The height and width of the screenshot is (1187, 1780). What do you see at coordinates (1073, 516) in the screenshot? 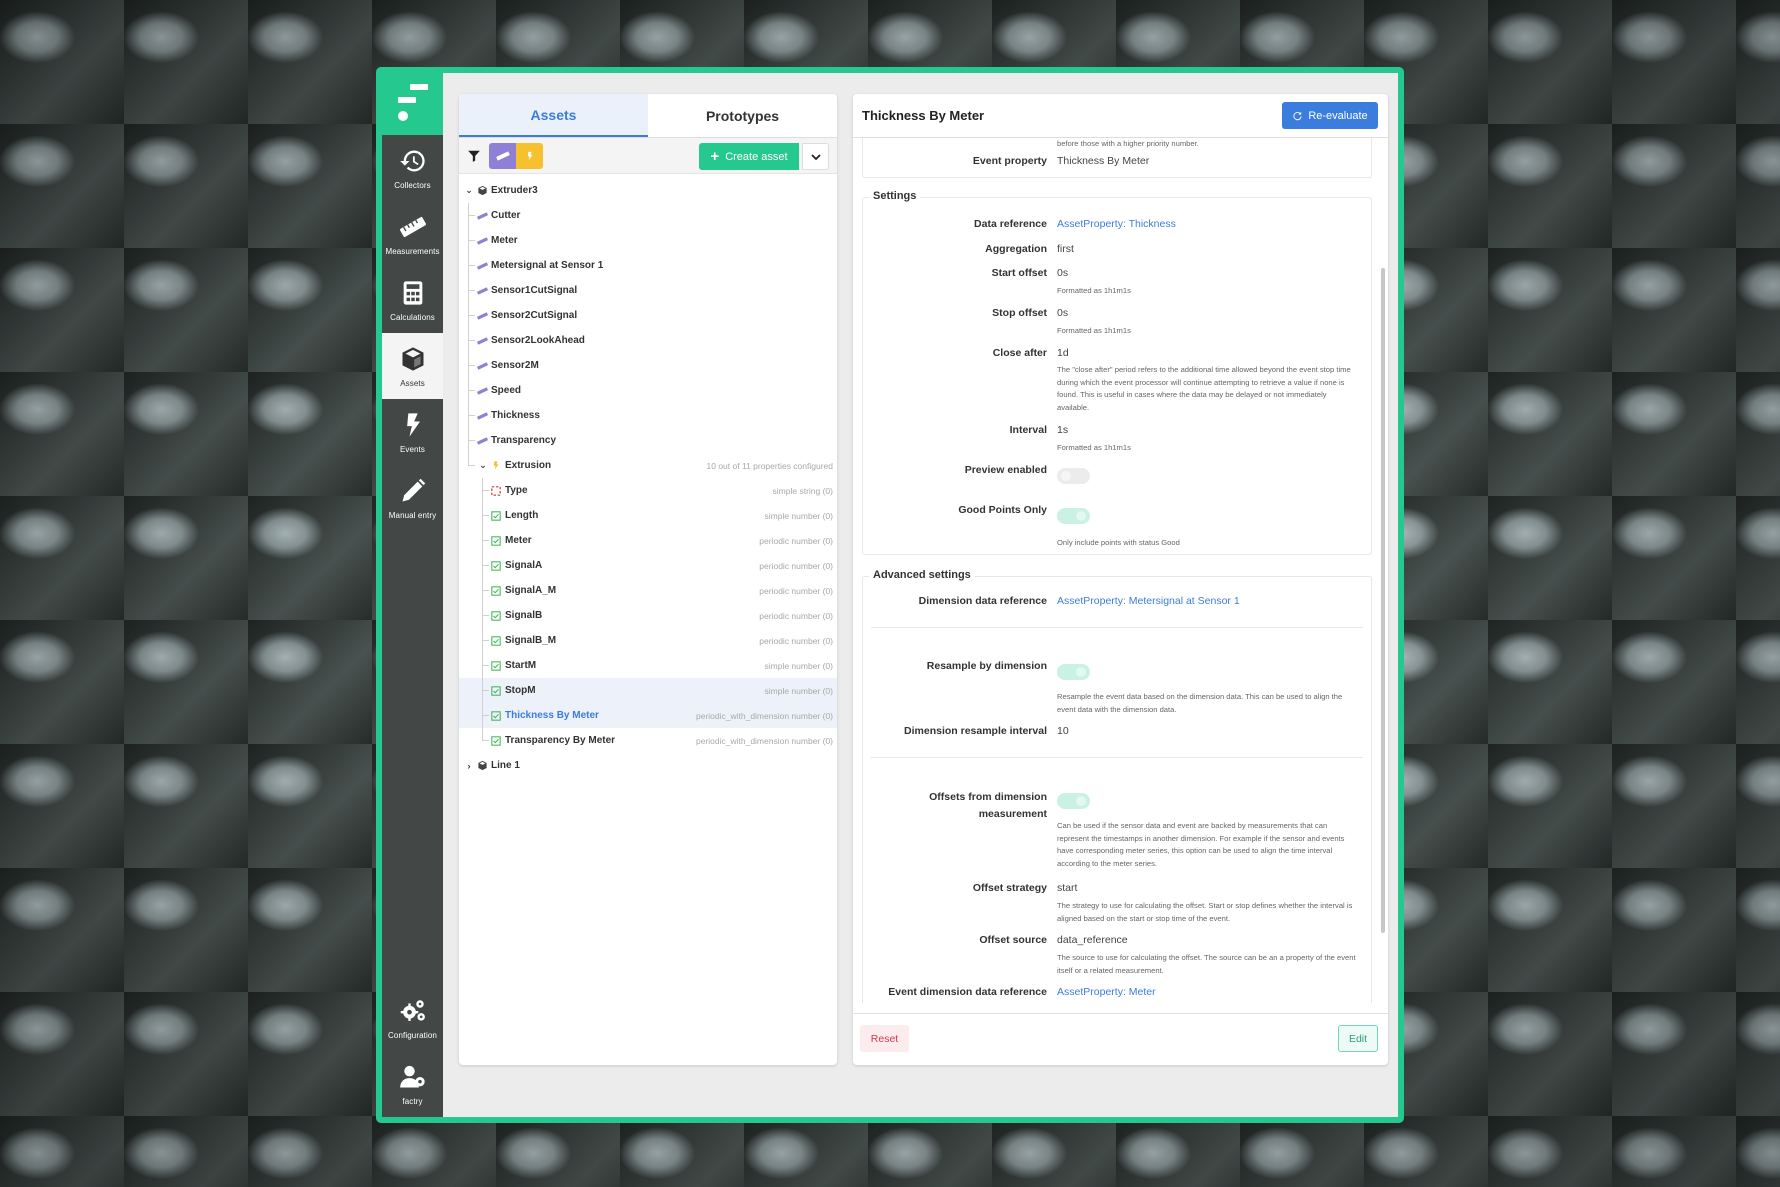
I see `good-points-toggle` at bounding box center [1073, 516].